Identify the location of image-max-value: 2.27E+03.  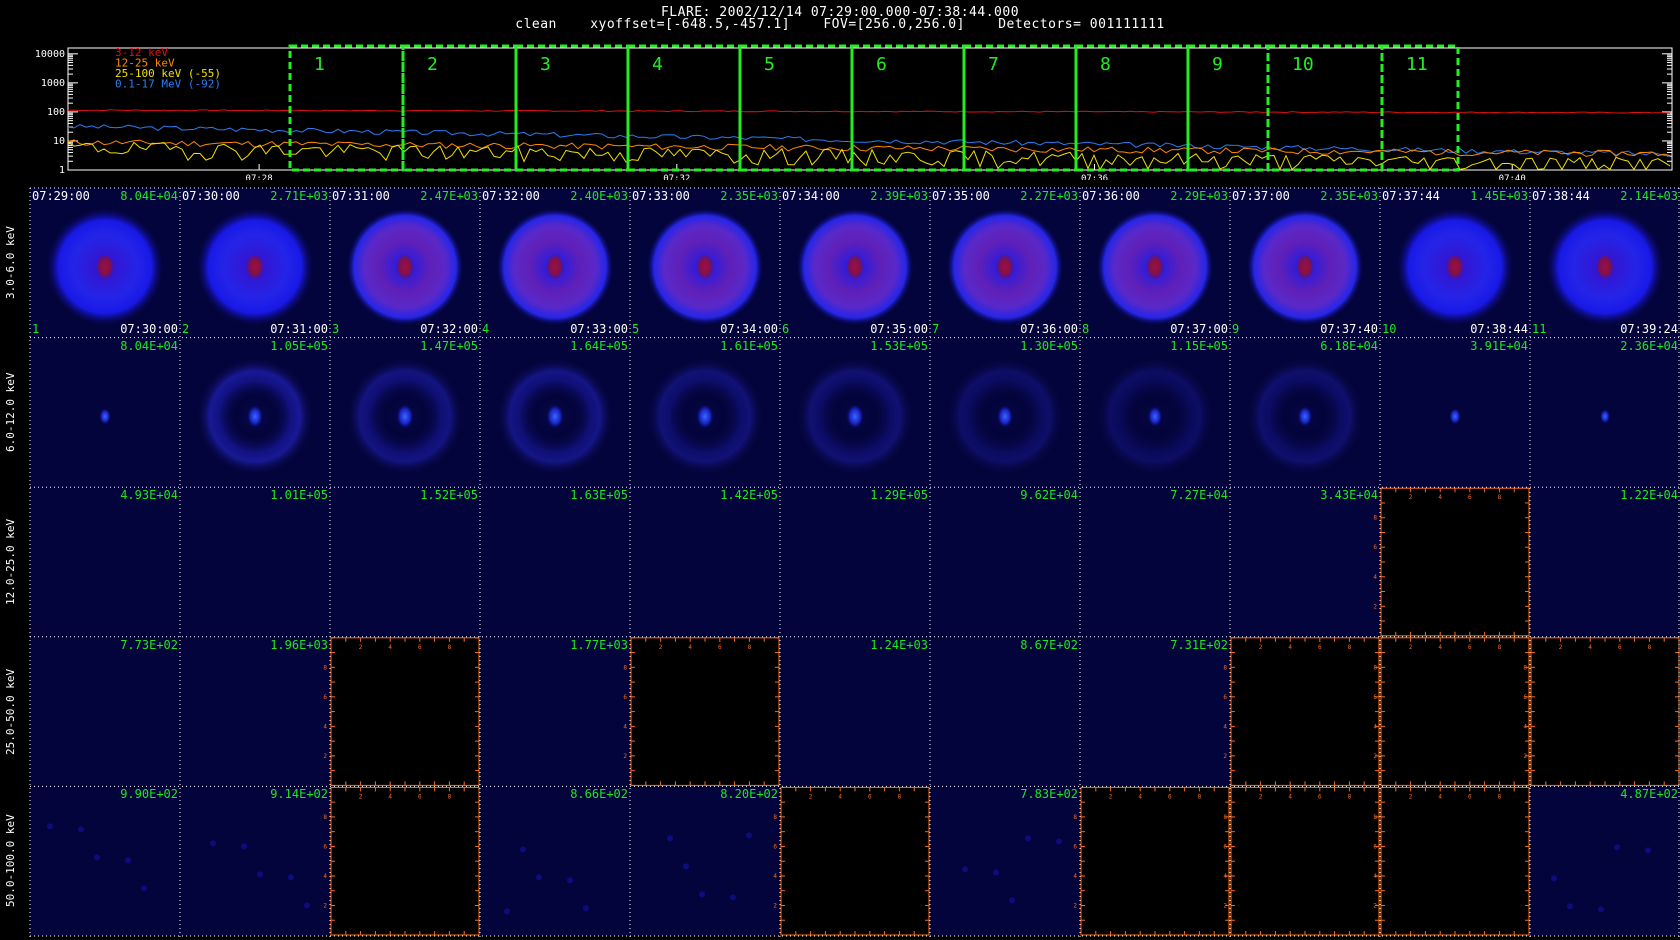
(1049, 196).